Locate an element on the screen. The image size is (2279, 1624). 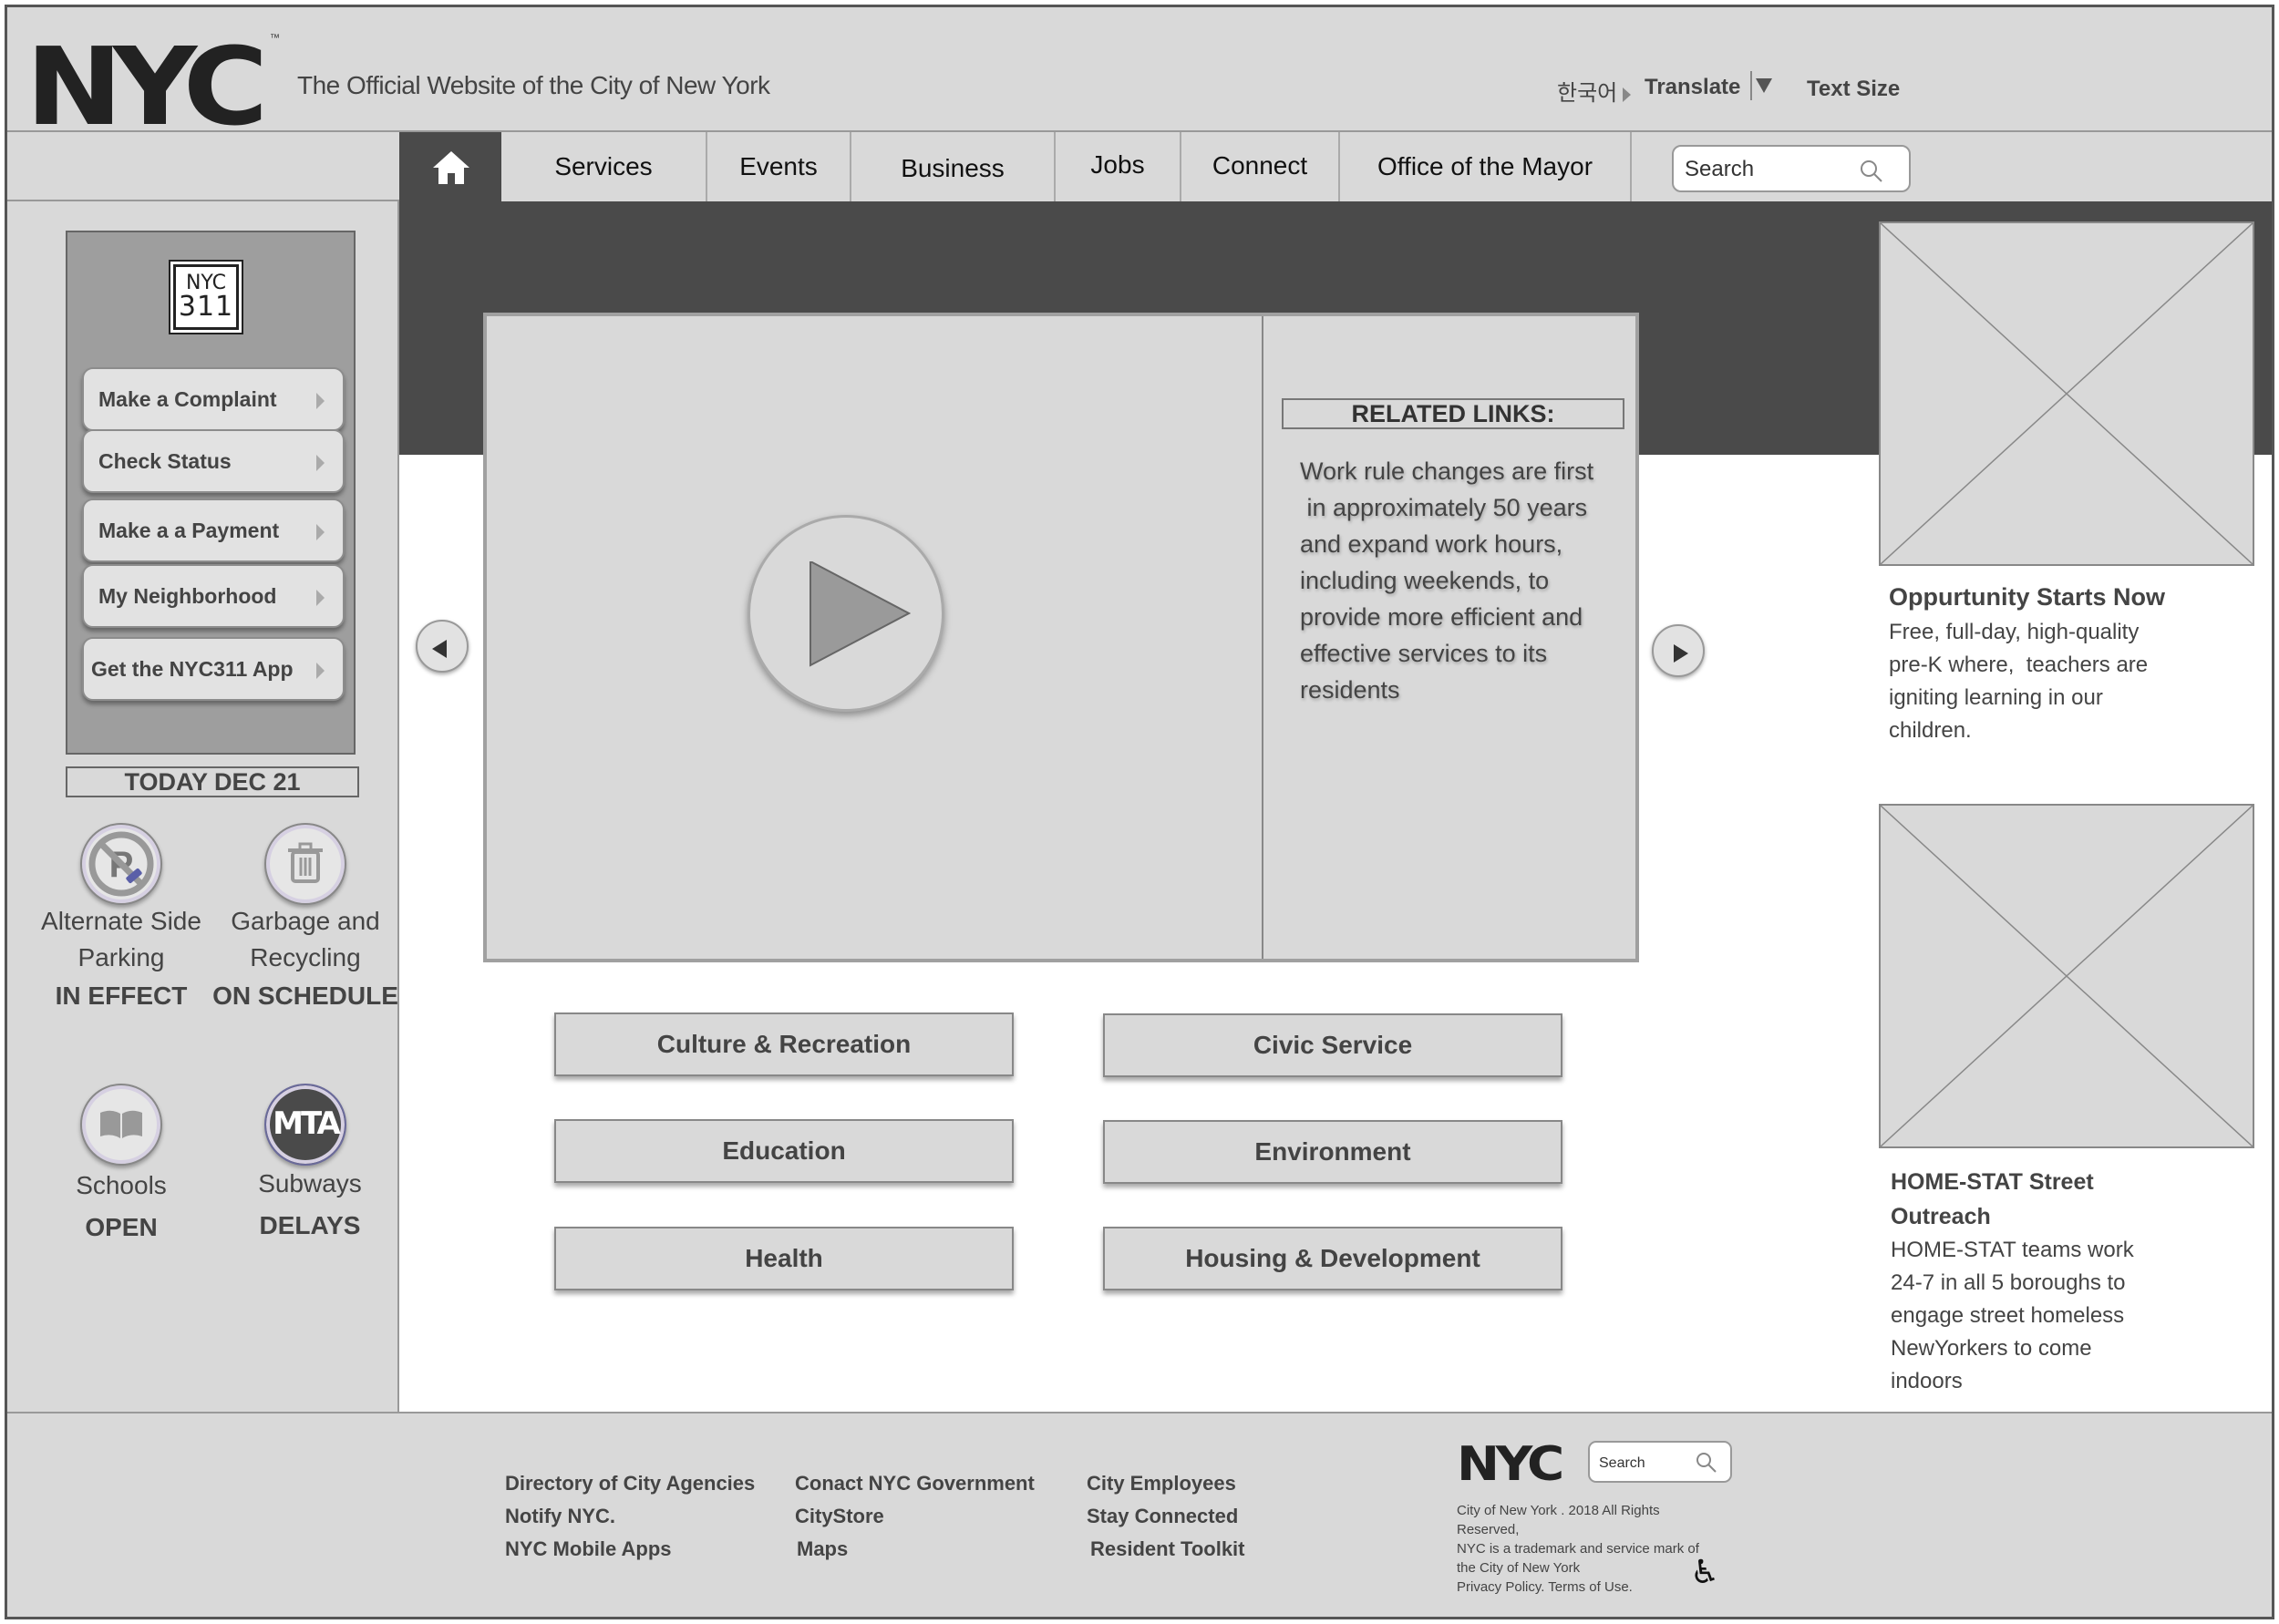
footer-link: Stay Connected is located at coordinates (1162, 1516).